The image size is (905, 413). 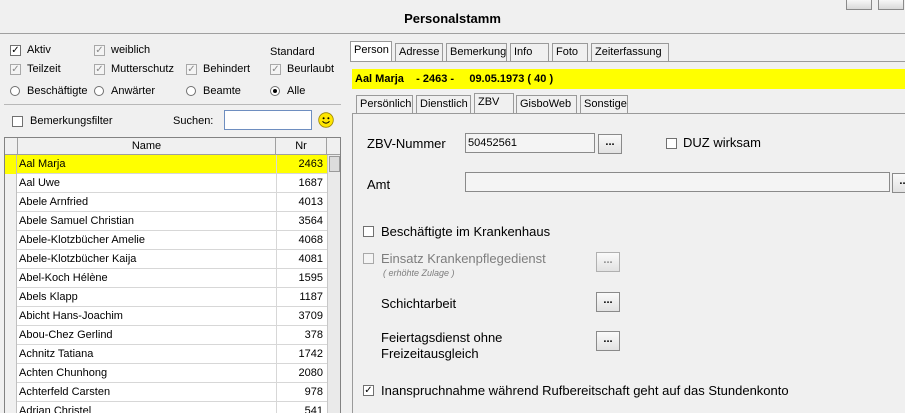 What do you see at coordinates (430, 353) in the screenshot?
I see `feiertag-label-line2: Freizeitausgleich` at bounding box center [430, 353].